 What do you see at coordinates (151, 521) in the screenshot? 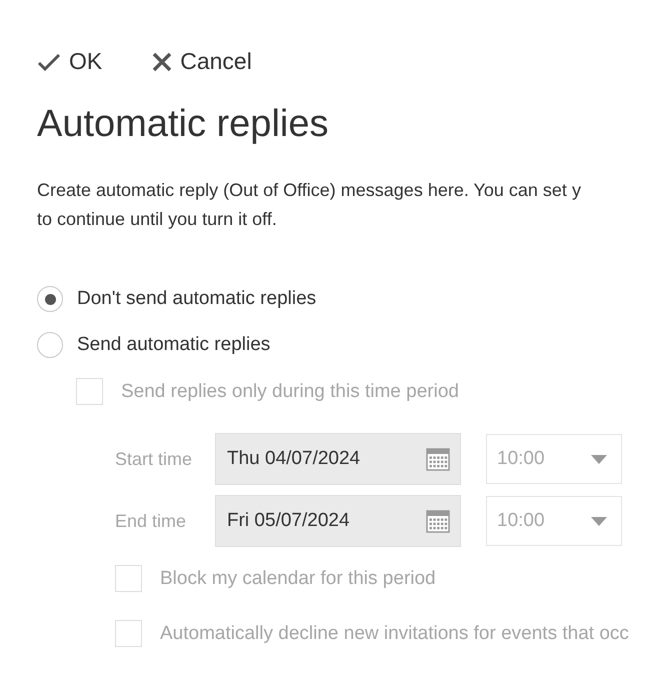
I see `field-label: End time` at bounding box center [151, 521].